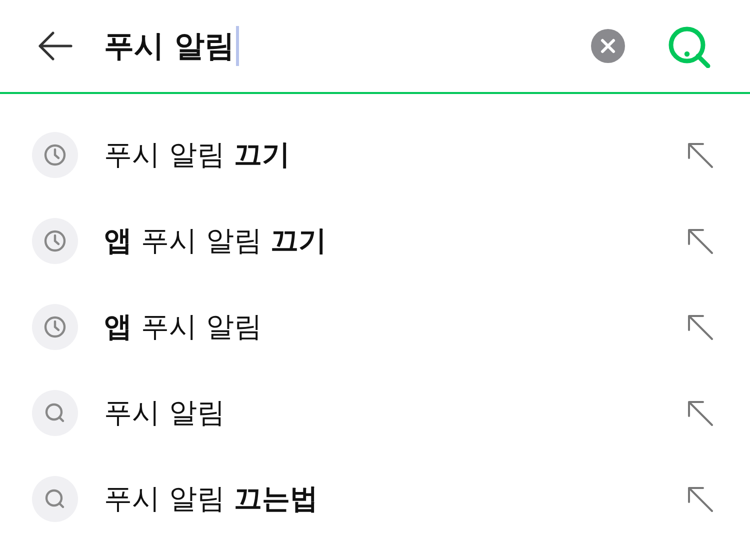 The height and width of the screenshot is (554, 750). I want to click on back-arrow-icon, so click(55, 46).